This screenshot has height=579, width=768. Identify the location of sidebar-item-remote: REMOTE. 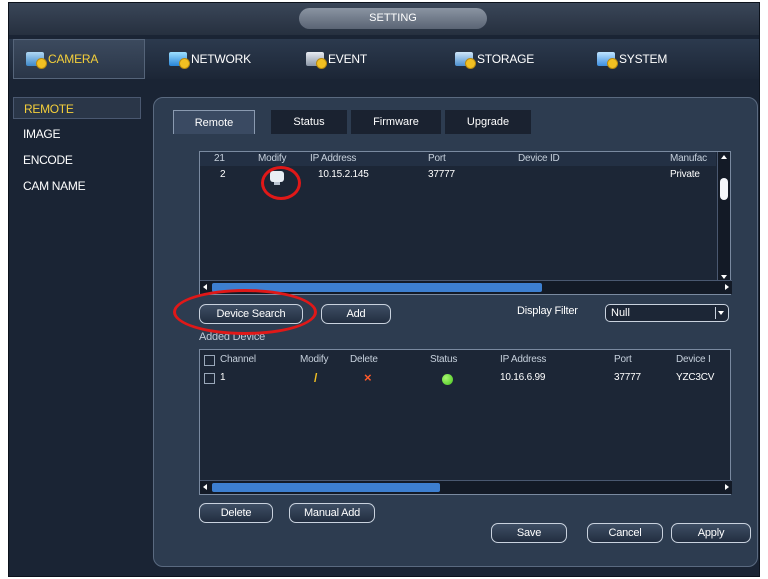
(77, 108).